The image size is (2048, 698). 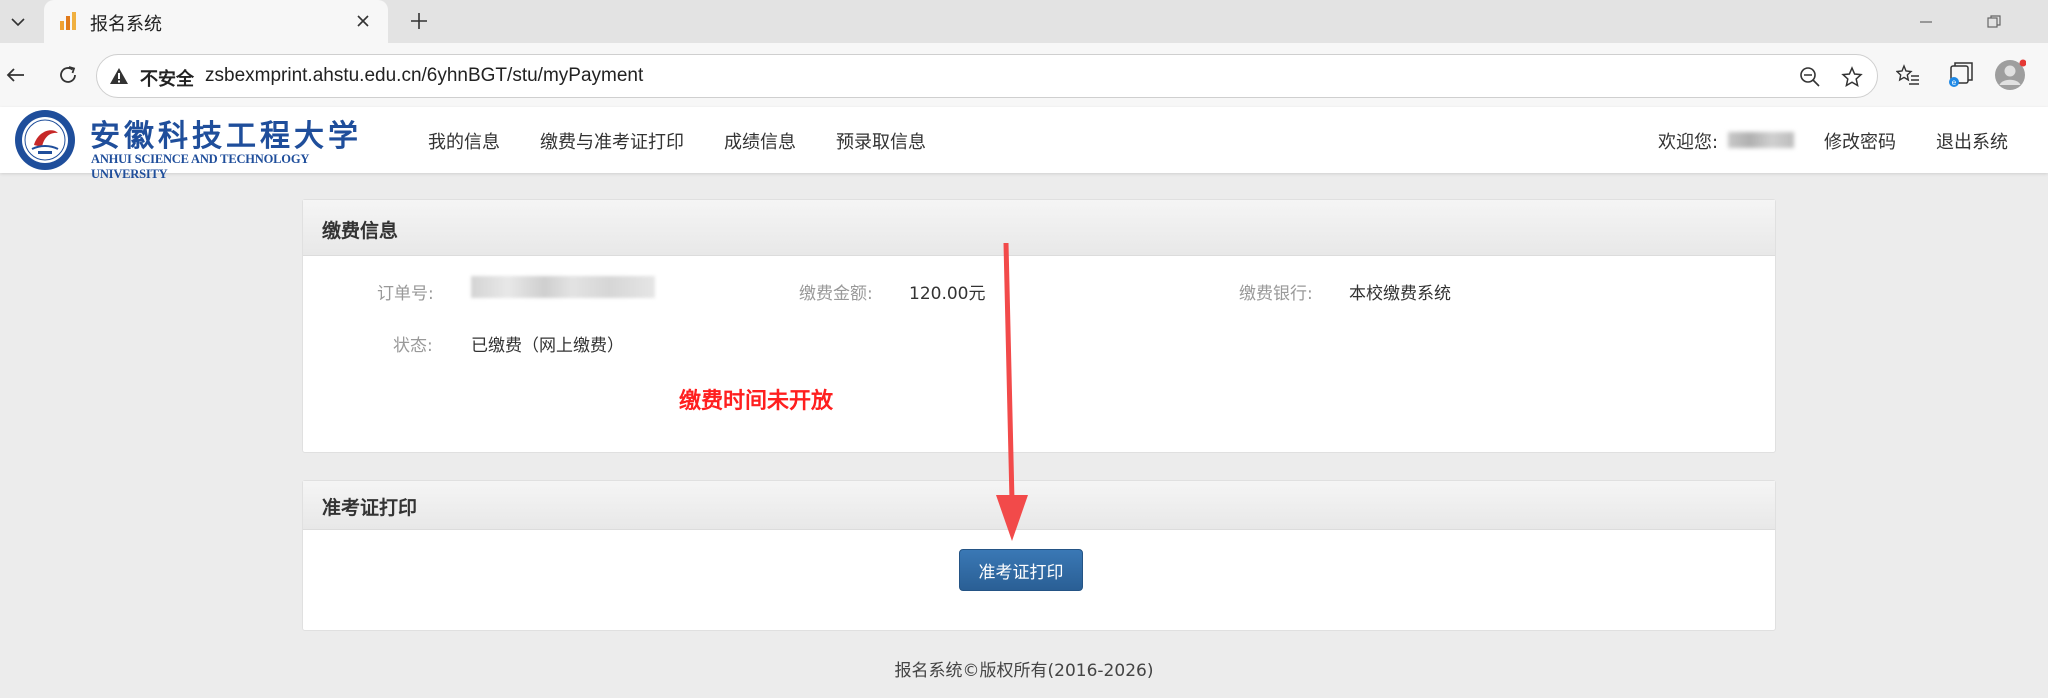 What do you see at coordinates (167, 78) in the screenshot?
I see `not-secure-label: 不安全` at bounding box center [167, 78].